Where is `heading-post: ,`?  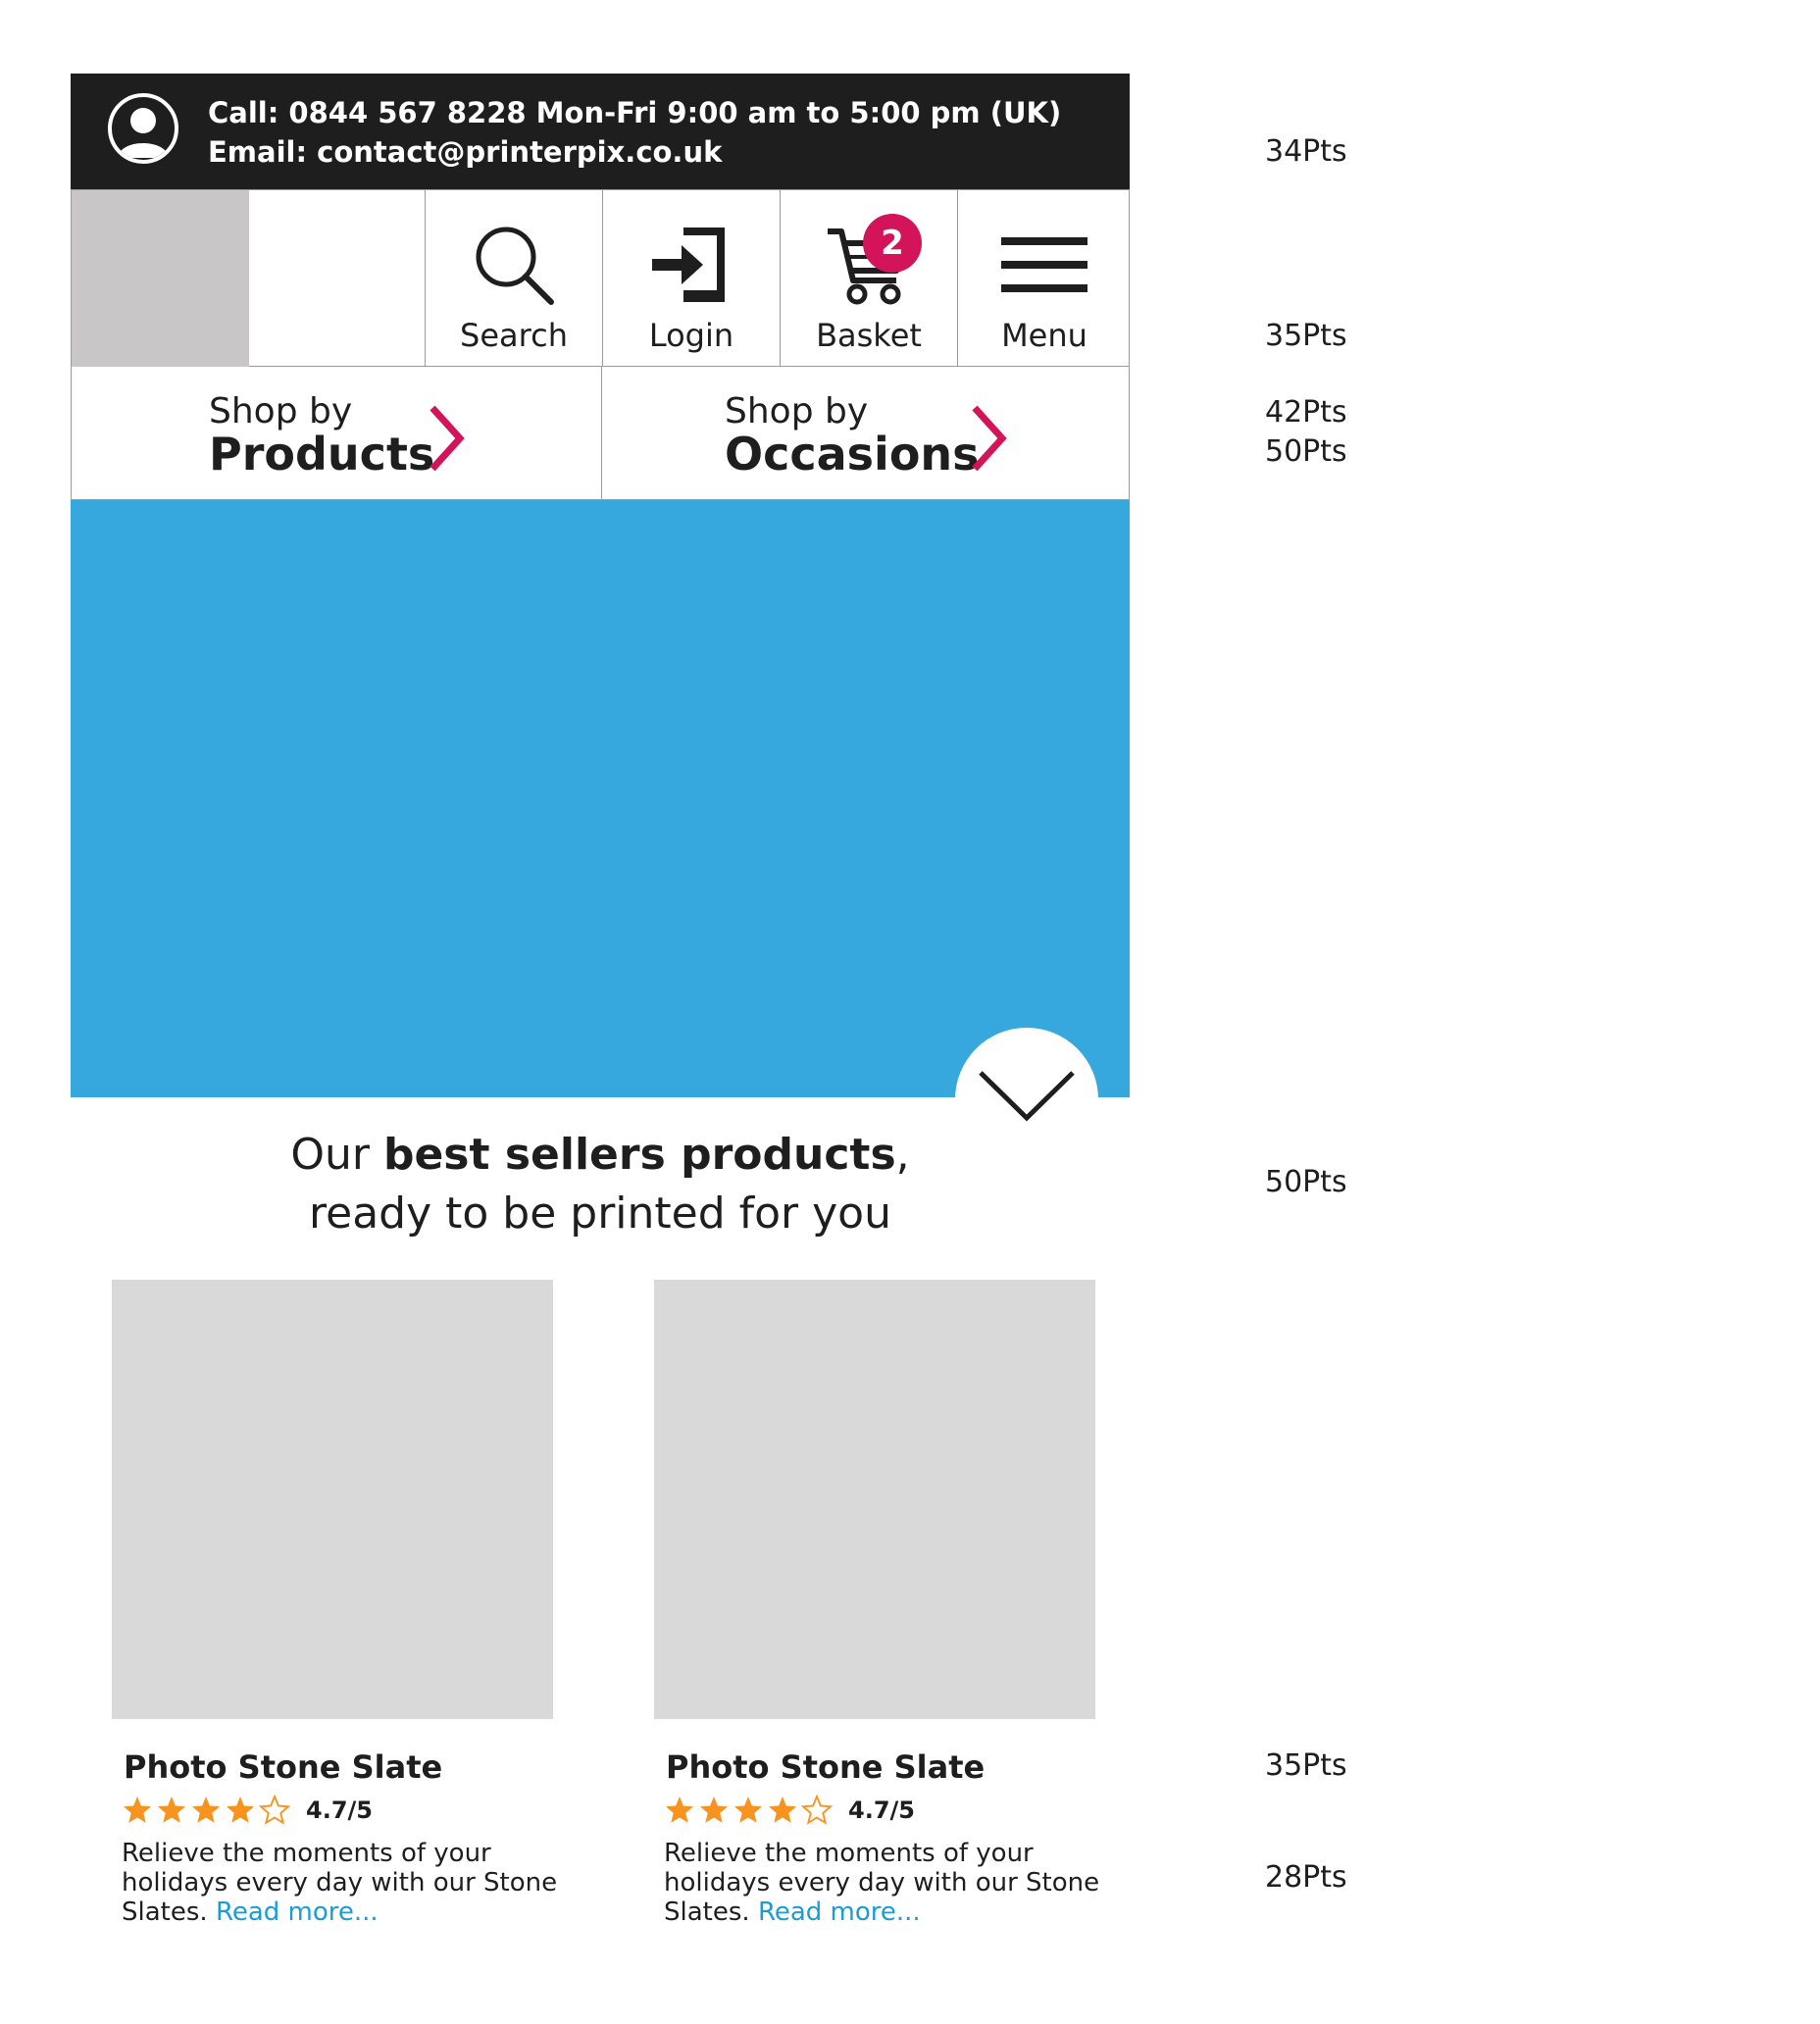
heading-post: , is located at coordinates (902, 1155).